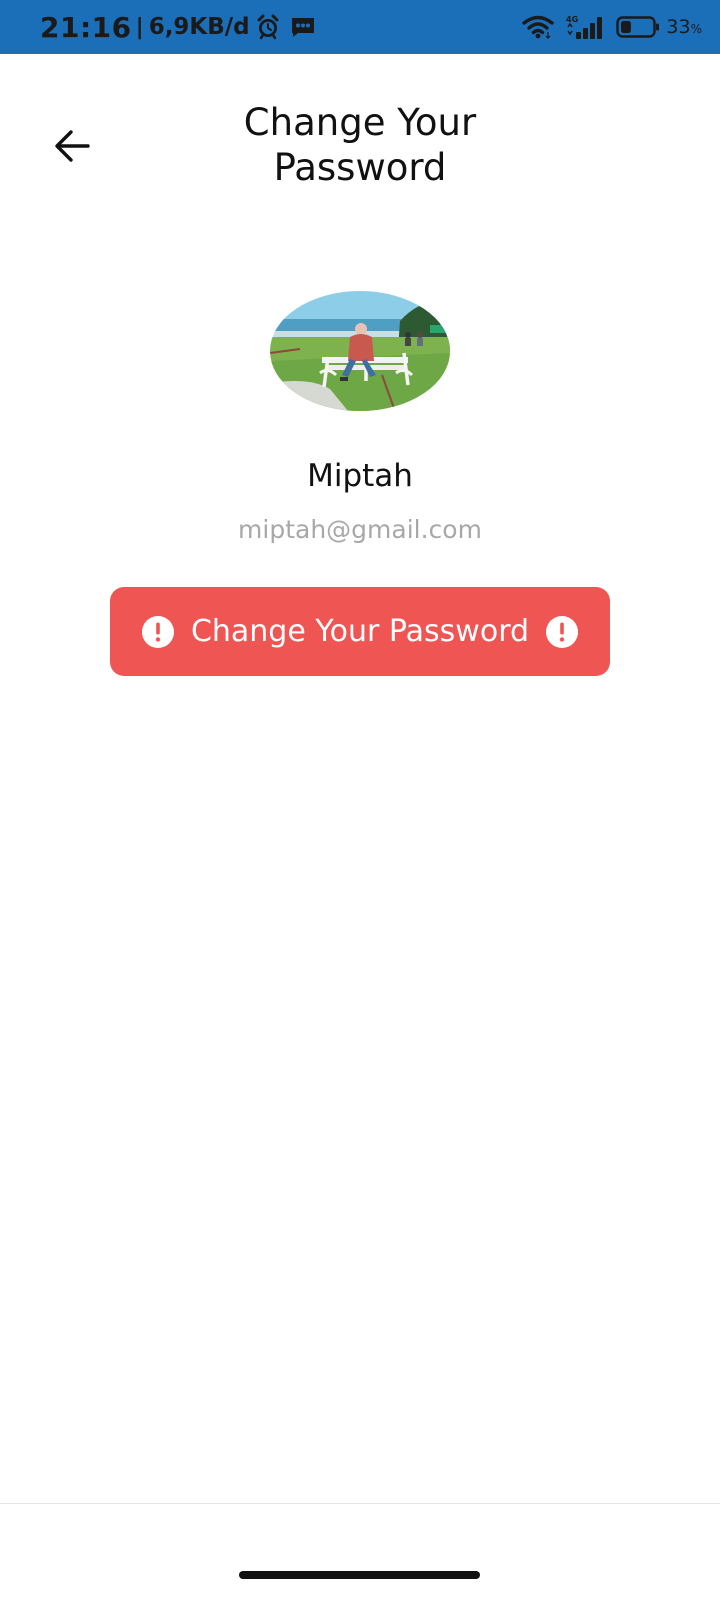 This screenshot has height=1600, width=720. I want to click on status-time: 21:16, so click(86, 27).